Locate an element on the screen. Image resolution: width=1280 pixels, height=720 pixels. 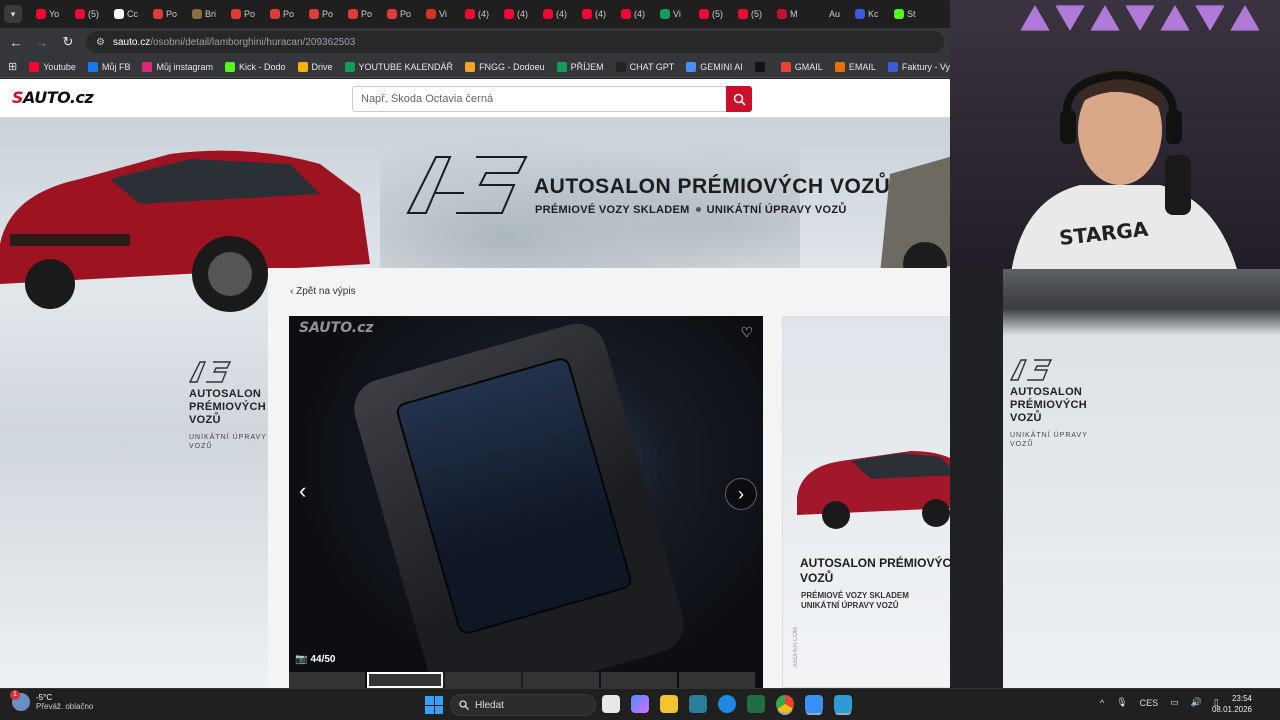
browser-tab: Kc is located at coordinates (869, 14).